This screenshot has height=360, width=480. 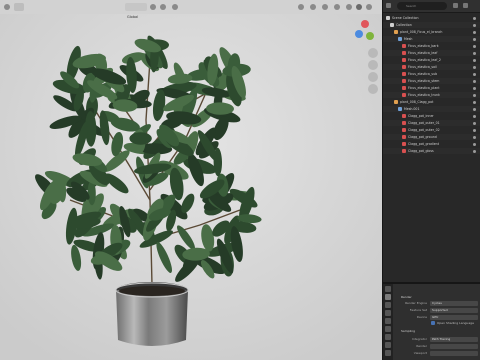 What do you see at coordinates (313, 7) in the screenshot?
I see `gizmo-toggle-icon` at bounding box center [313, 7].